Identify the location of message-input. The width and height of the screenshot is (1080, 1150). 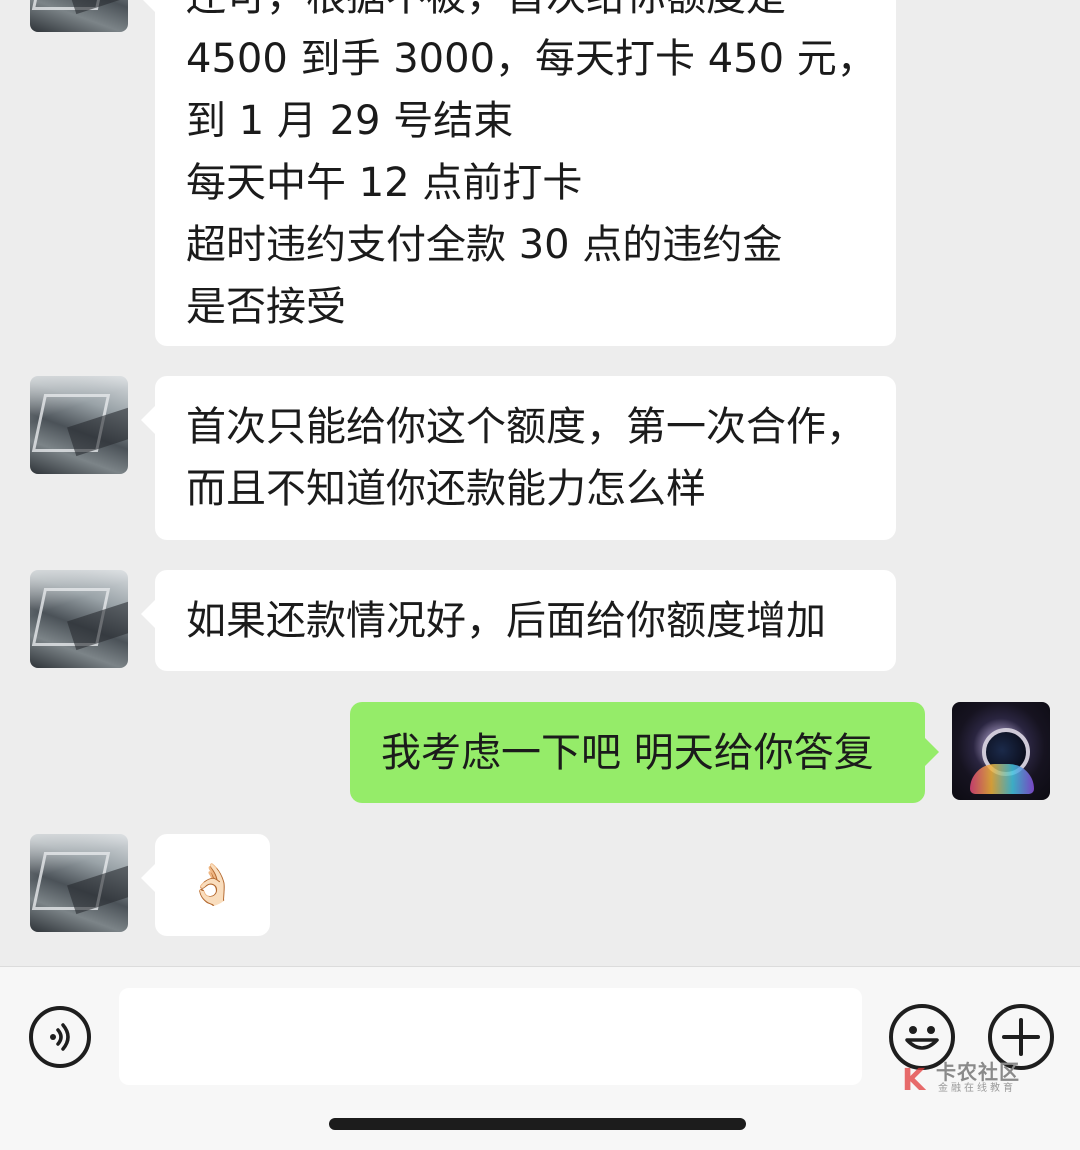
(490, 1036).